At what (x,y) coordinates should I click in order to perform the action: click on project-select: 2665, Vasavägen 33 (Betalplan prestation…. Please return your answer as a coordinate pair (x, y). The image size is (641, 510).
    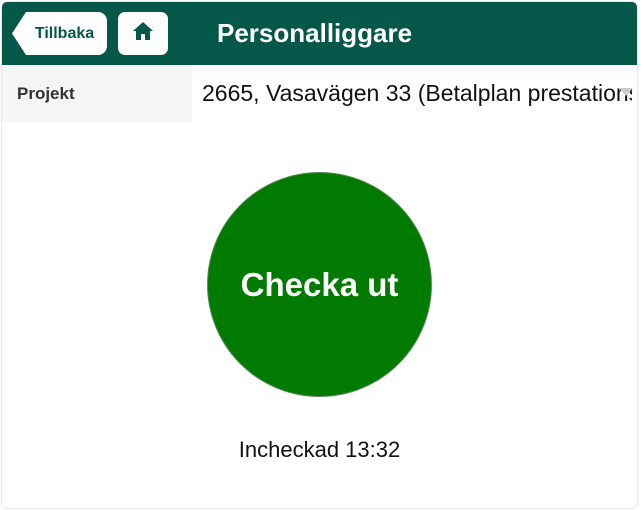
    Looking at the image, I should click on (414, 93).